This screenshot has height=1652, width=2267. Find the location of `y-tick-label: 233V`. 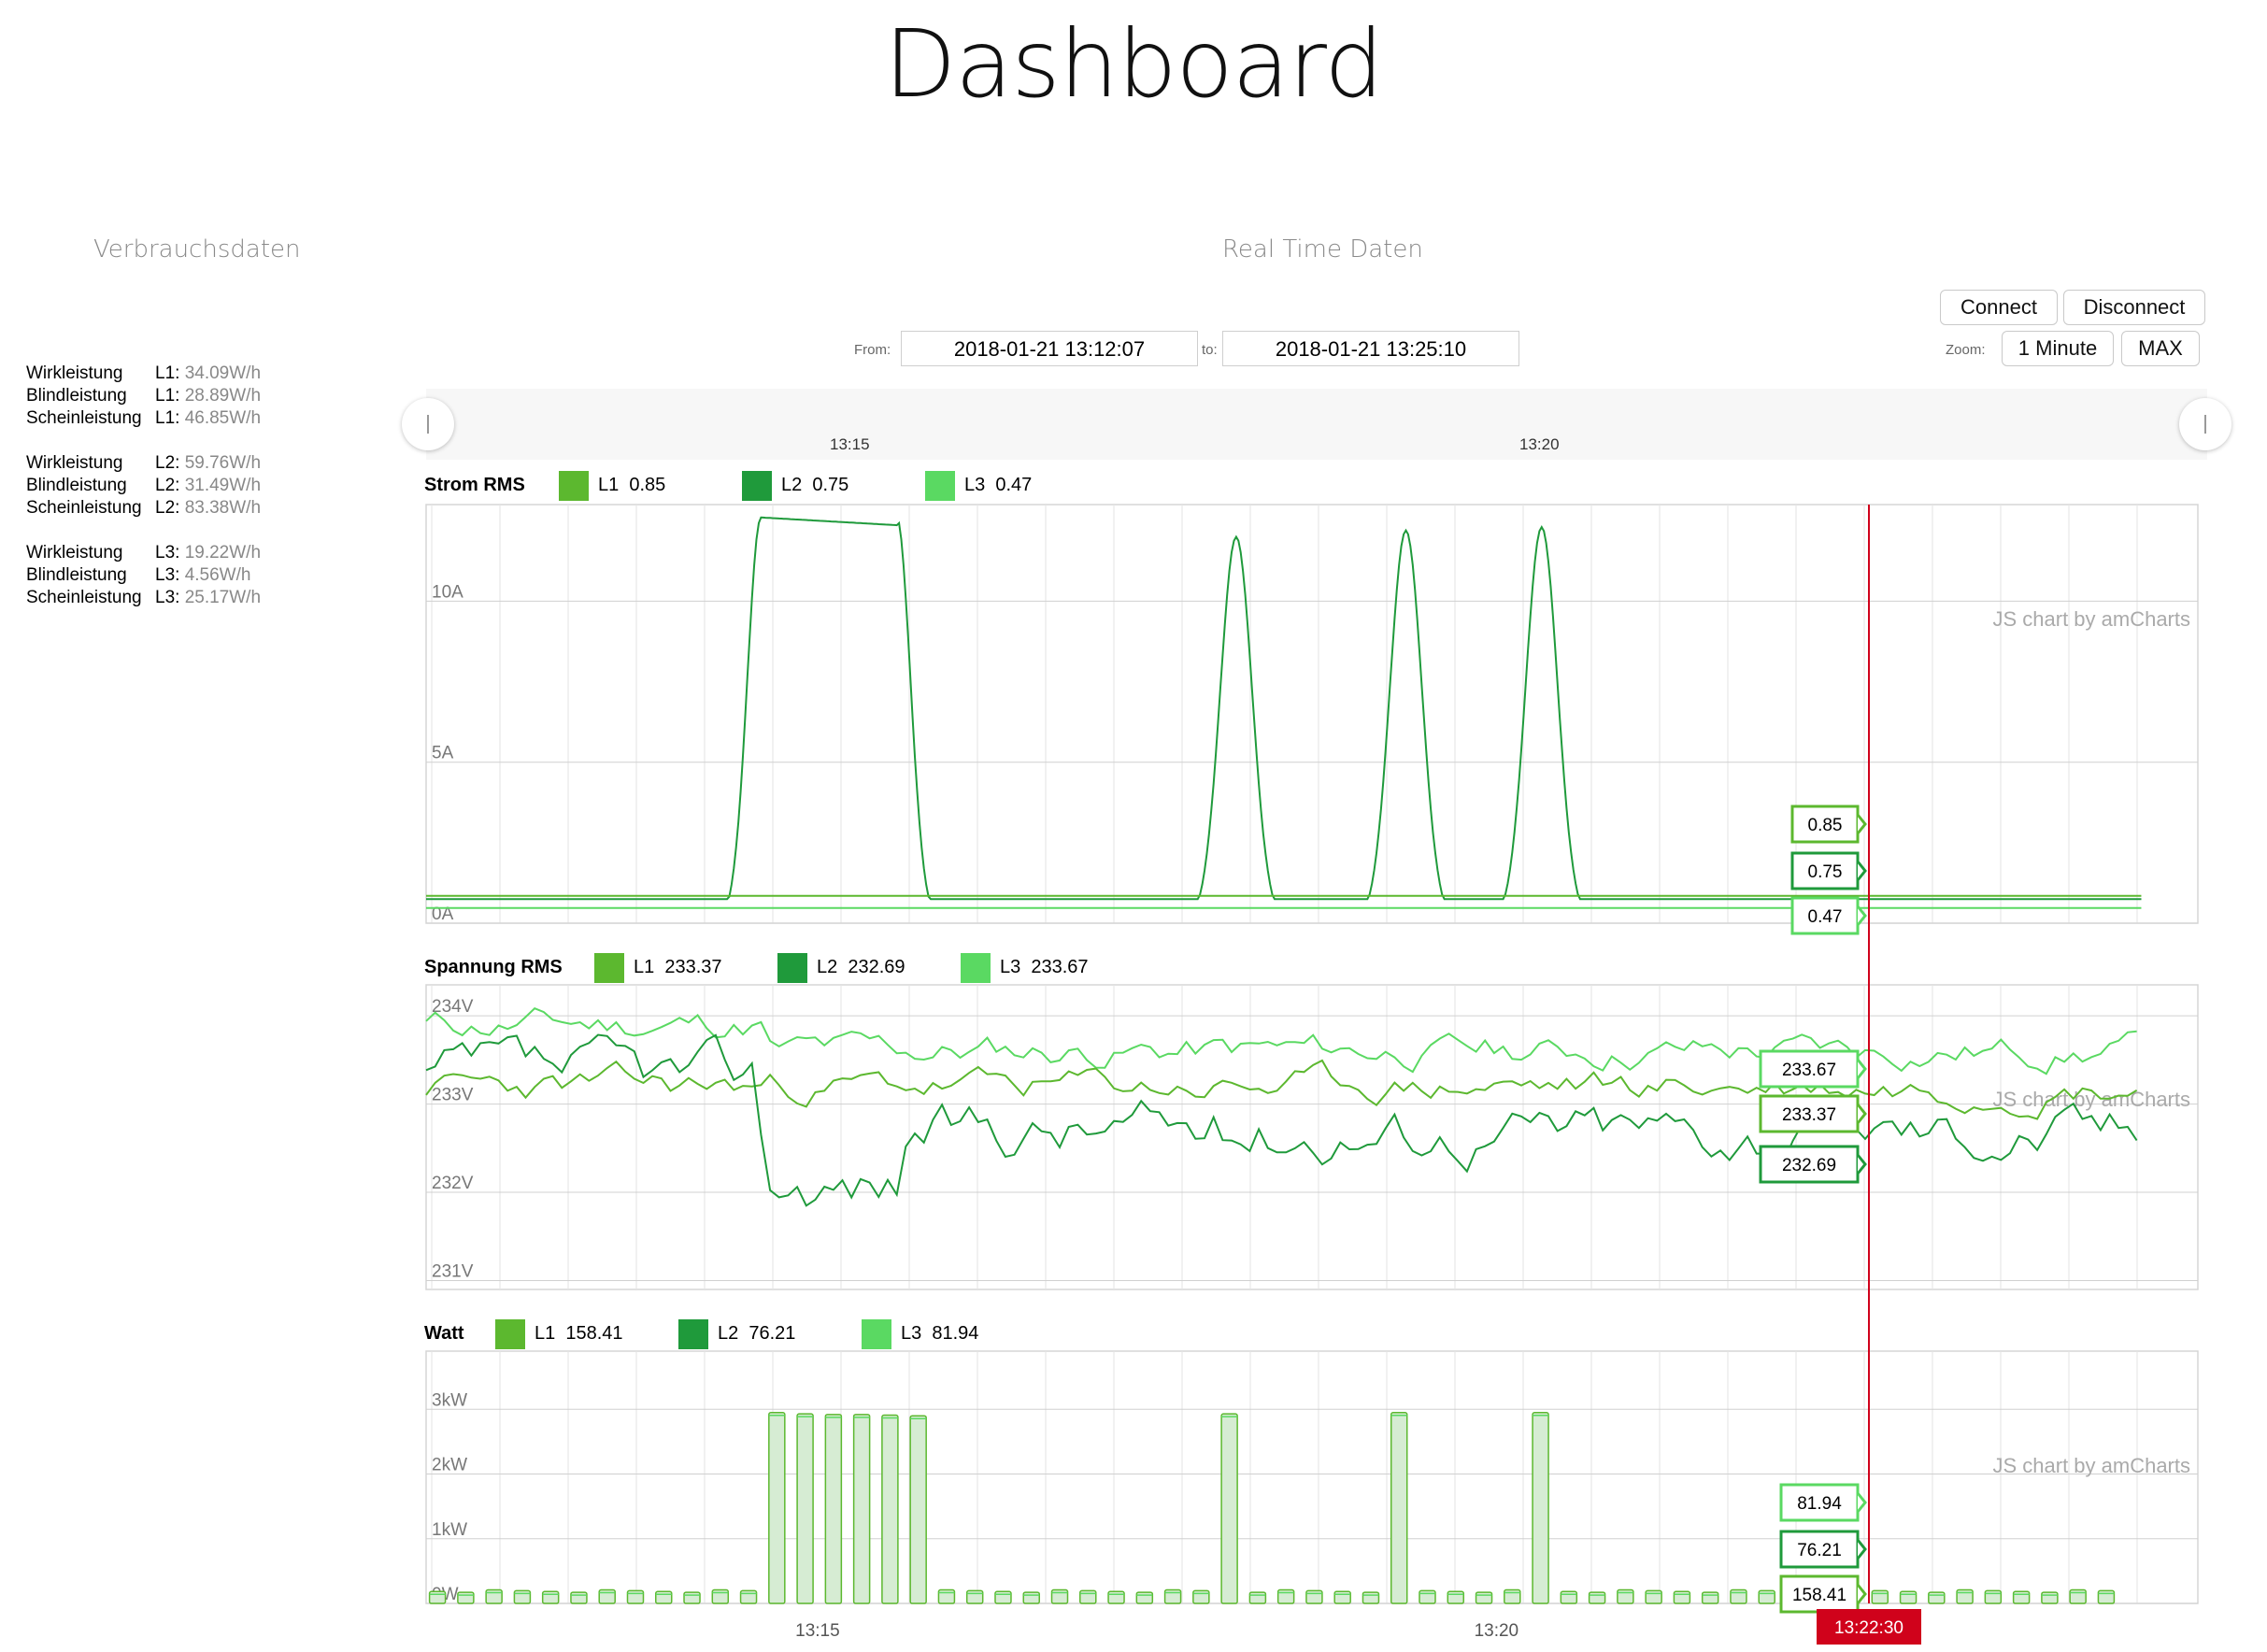

y-tick-label: 233V is located at coordinates (453, 1095).